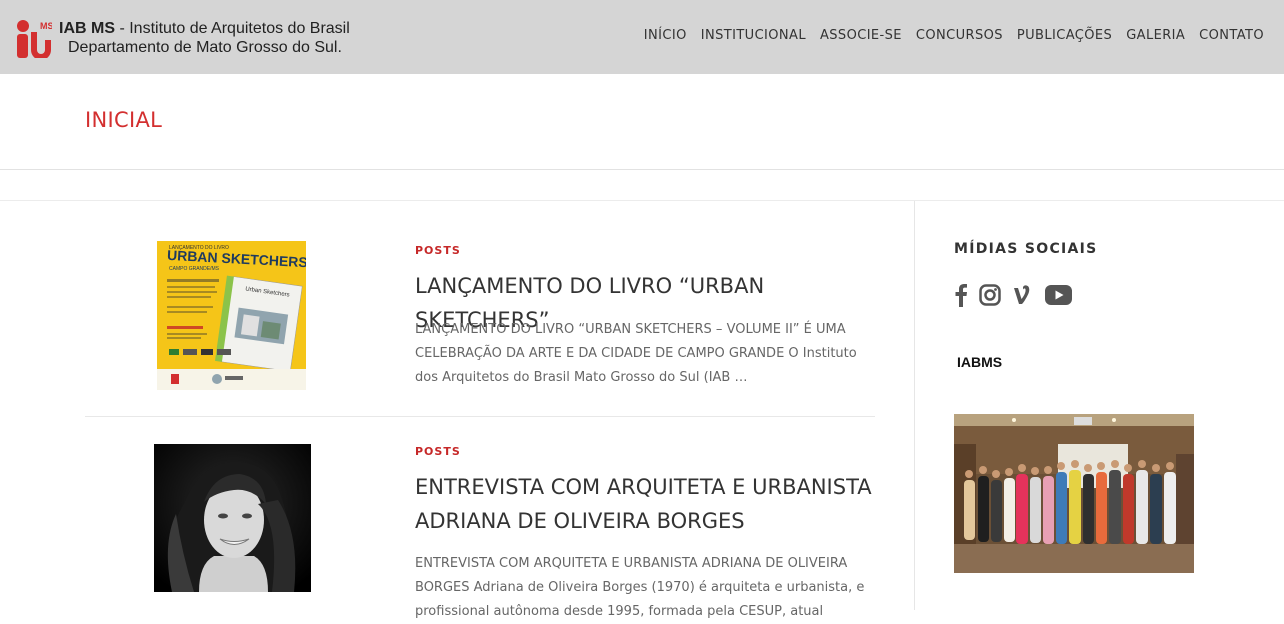 The height and width of the screenshot is (624, 1284). I want to click on social-icons, so click(1018, 297).